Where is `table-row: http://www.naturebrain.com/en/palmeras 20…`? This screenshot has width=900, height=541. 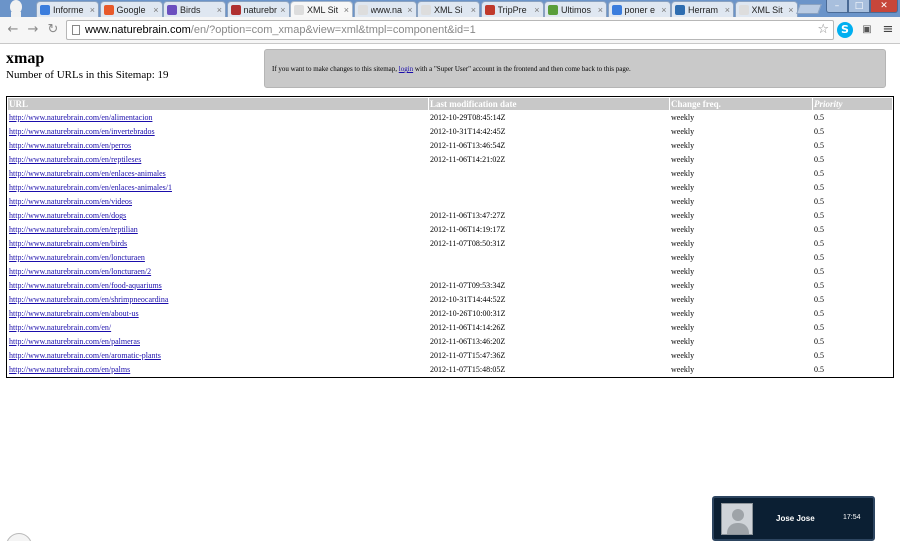
table-row: http://www.naturebrain.com/en/palmeras 20… is located at coordinates (450, 341).